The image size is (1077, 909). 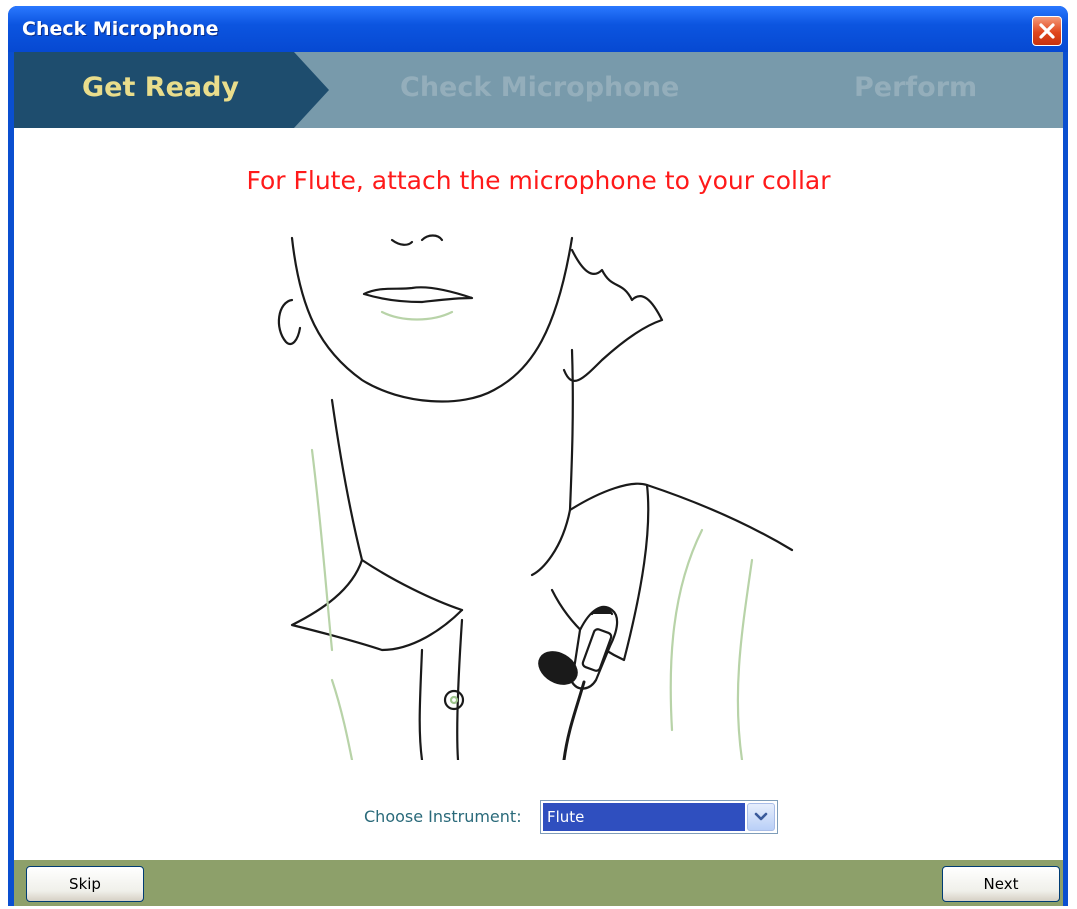 What do you see at coordinates (644, 817) in the screenshot?
I see `instrument-selected-value: Flute` at bounding box center [644, 817].